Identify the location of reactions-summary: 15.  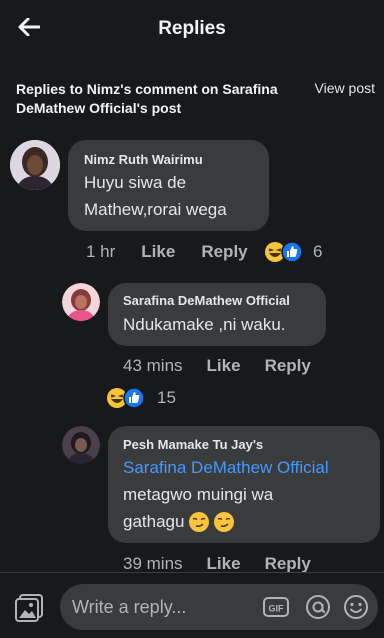
(141, 398).